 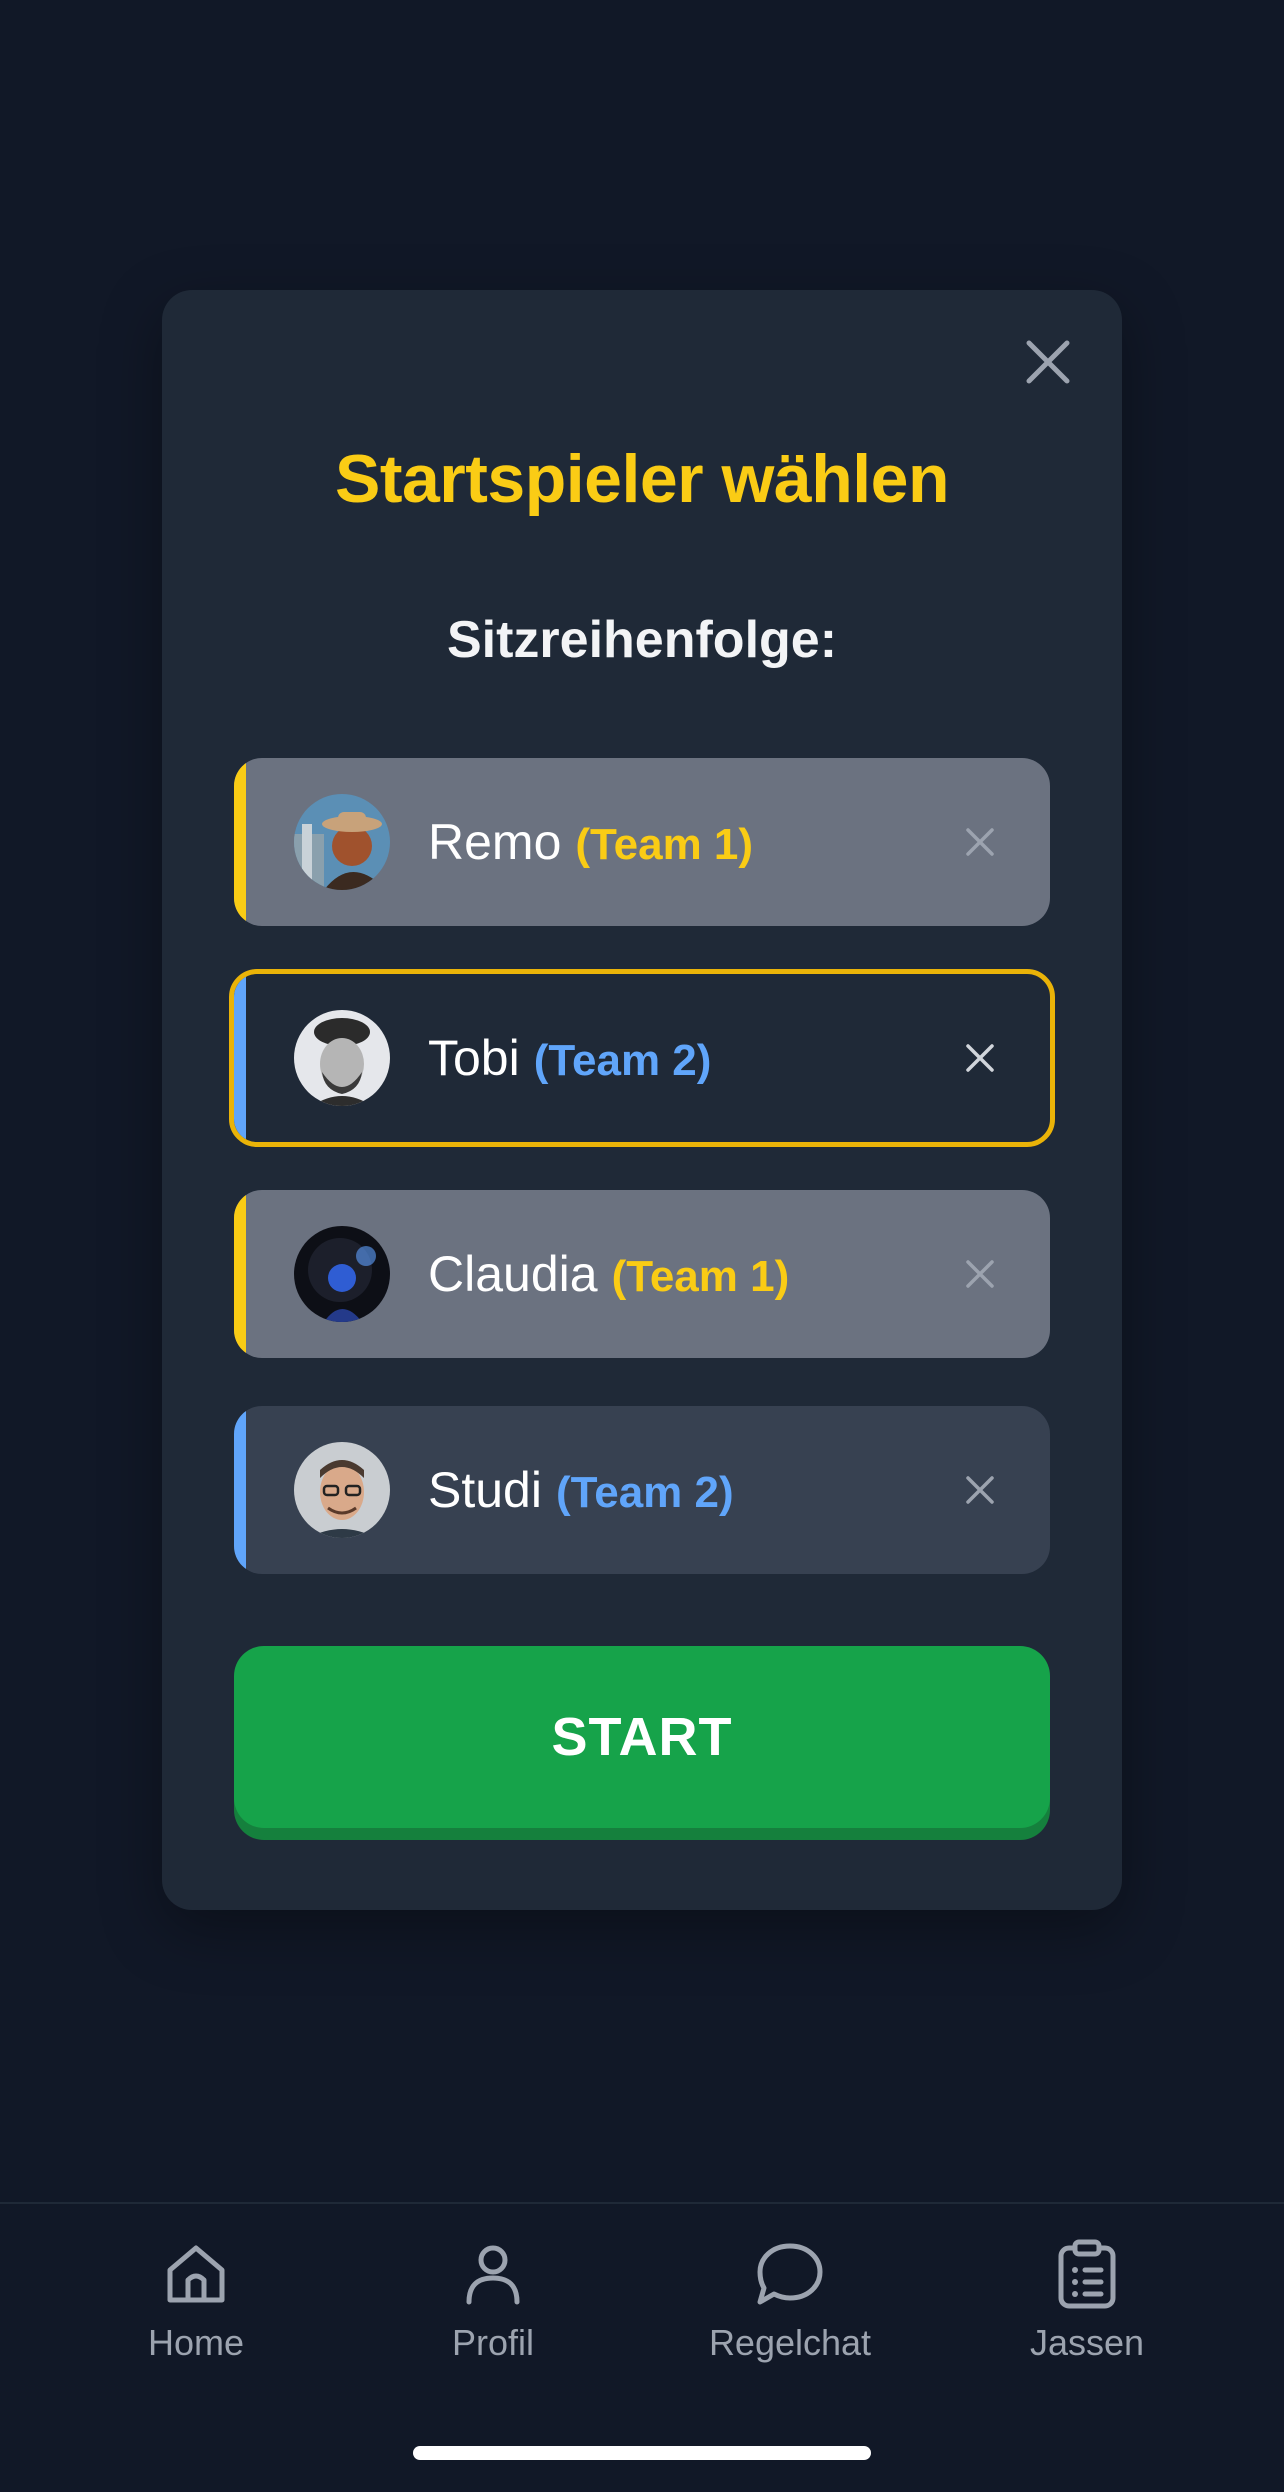 I want to click on start-button: START, so click(x=642, y=1737).